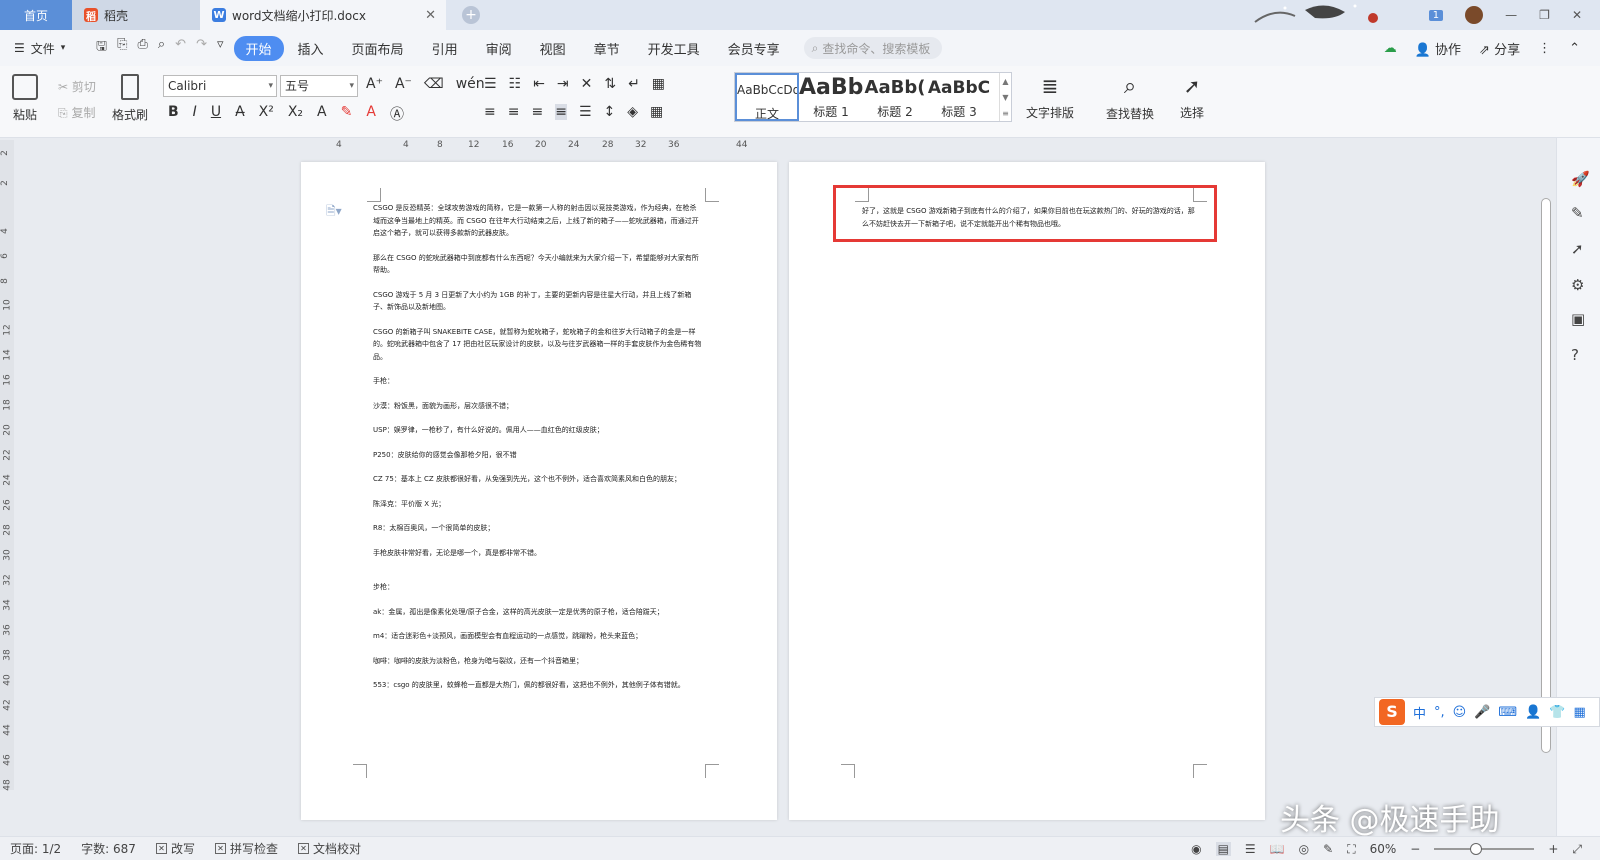 The image size is (1600, 860). I want to click on sogou-logo: S, so click(1392, 712).